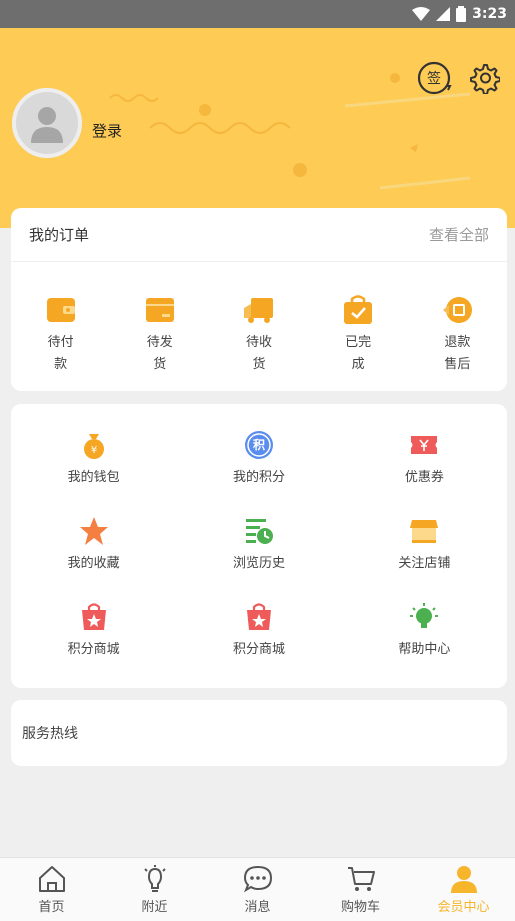 Image resolution: width=515 pixels, height=921 pixels. What do you see at coordinates (424, 629) in the screenshot?
I see `feature-help-center: 帮助中心` at bounding box center [424, 629].